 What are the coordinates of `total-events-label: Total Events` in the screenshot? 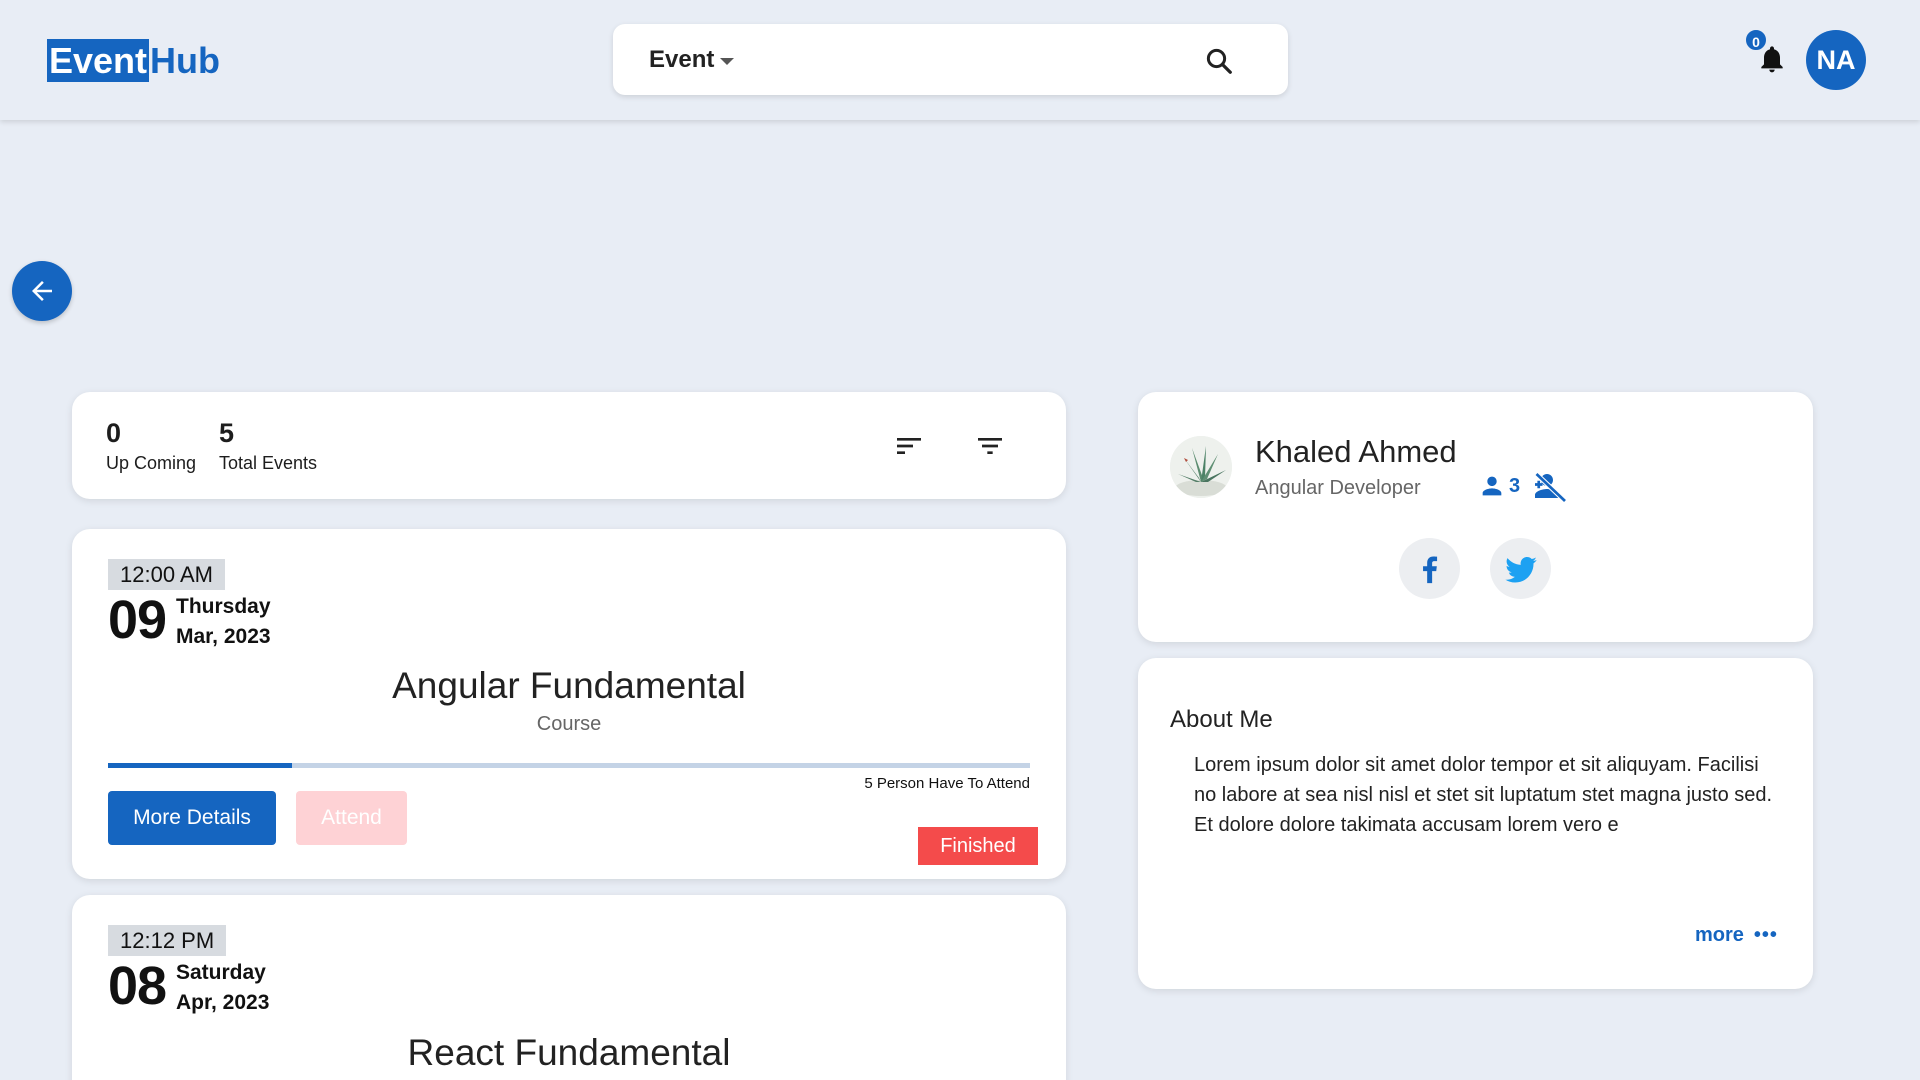 It's located at (268, 463).